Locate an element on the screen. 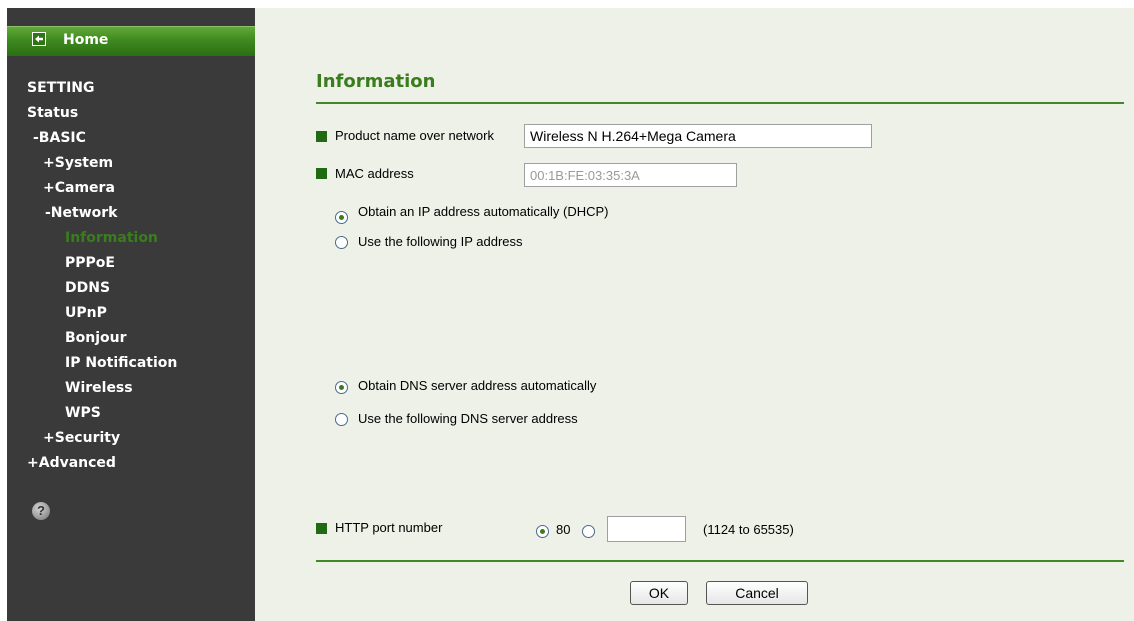 The height and width of the screenshot is (621, 1134). product-name-bullet is located at coordinates (321, 136).